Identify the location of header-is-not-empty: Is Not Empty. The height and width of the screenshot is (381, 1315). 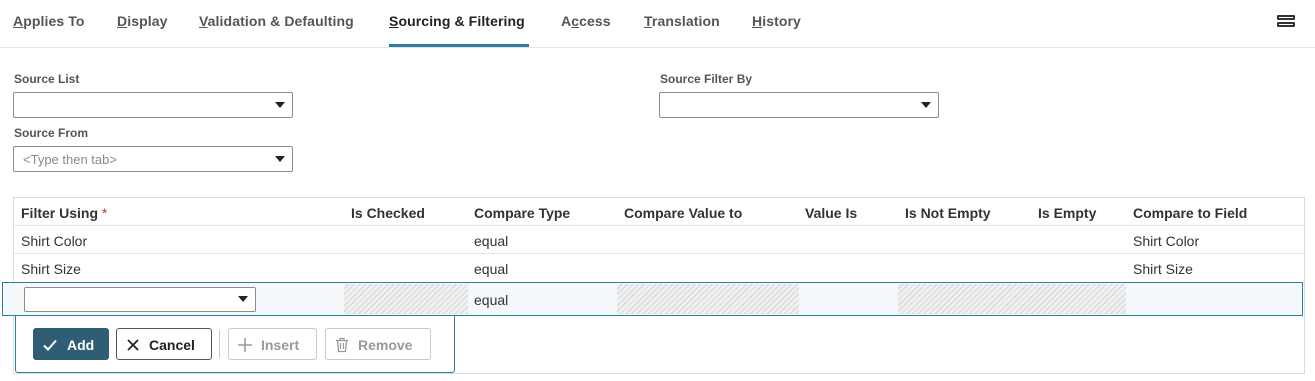
(948, 213).